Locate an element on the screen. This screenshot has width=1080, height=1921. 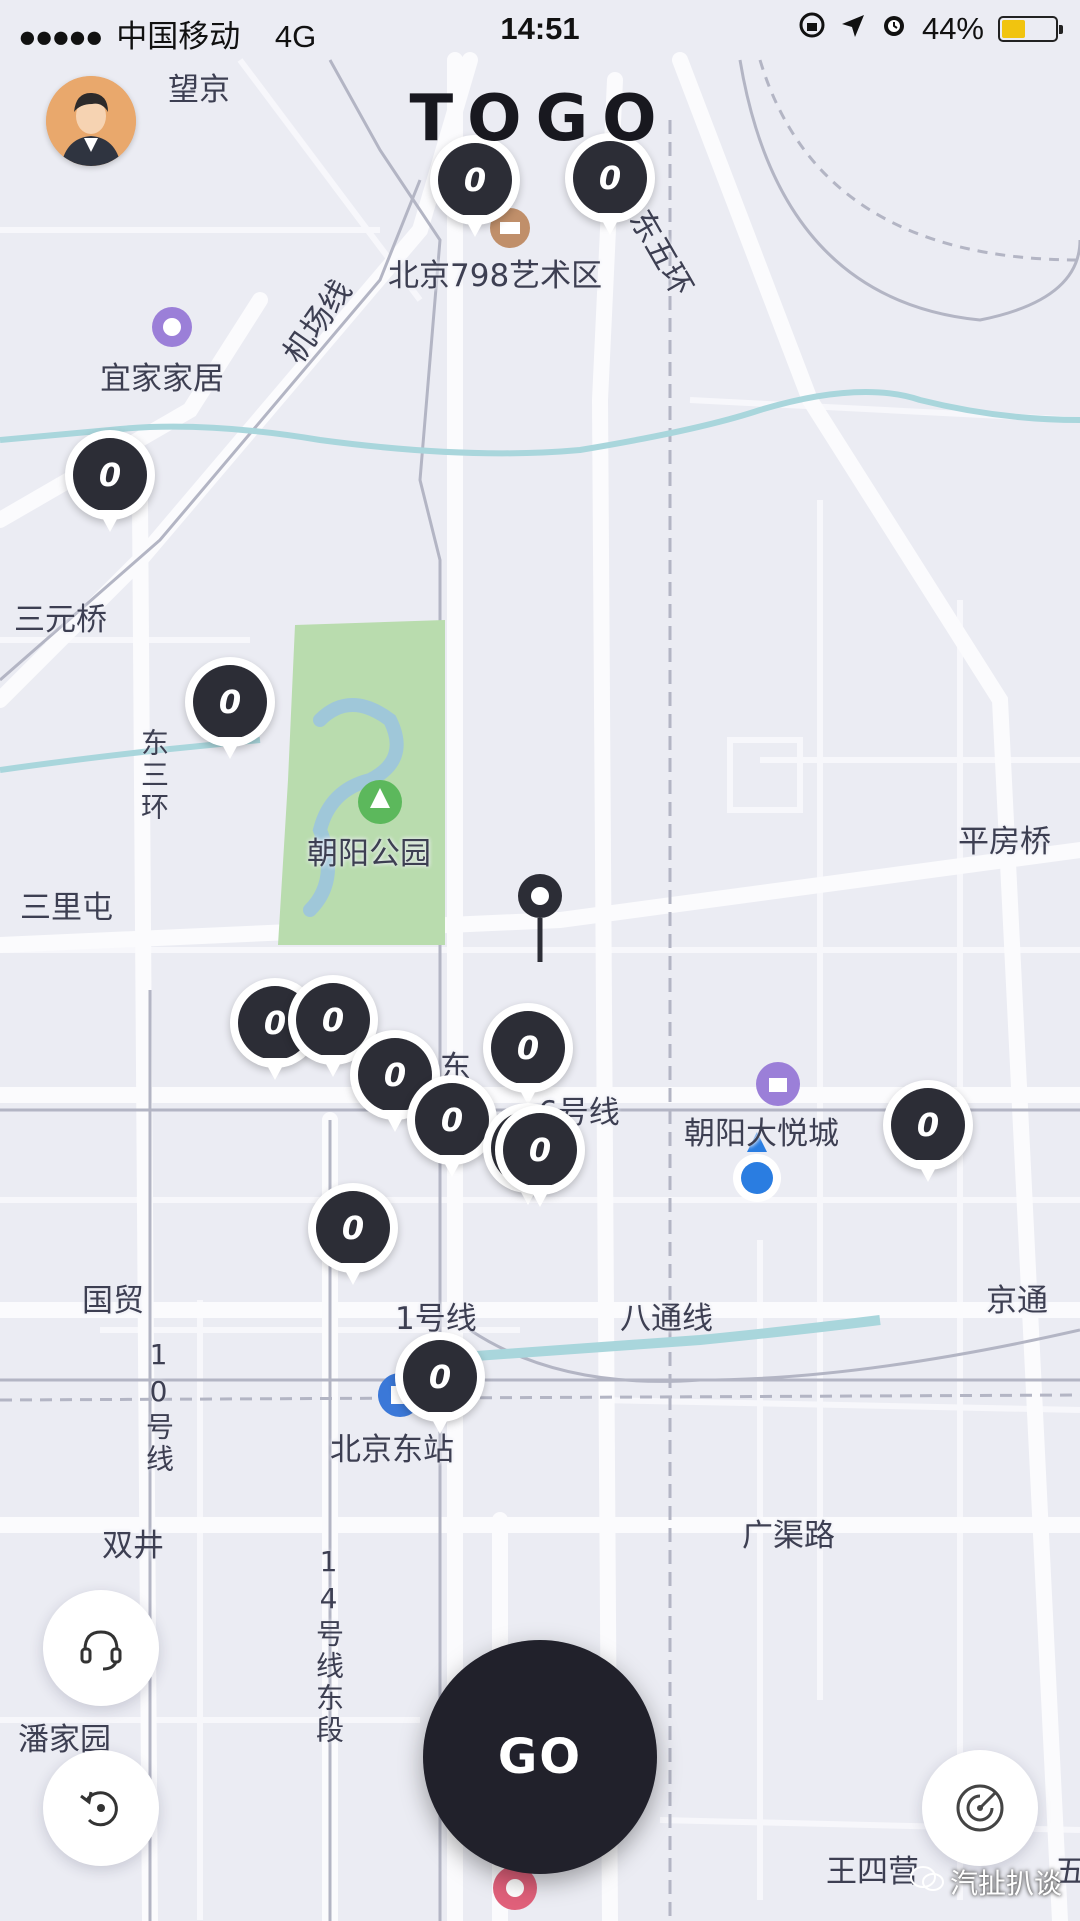
rotation-lock-icon is located at coordinates (812, 29).